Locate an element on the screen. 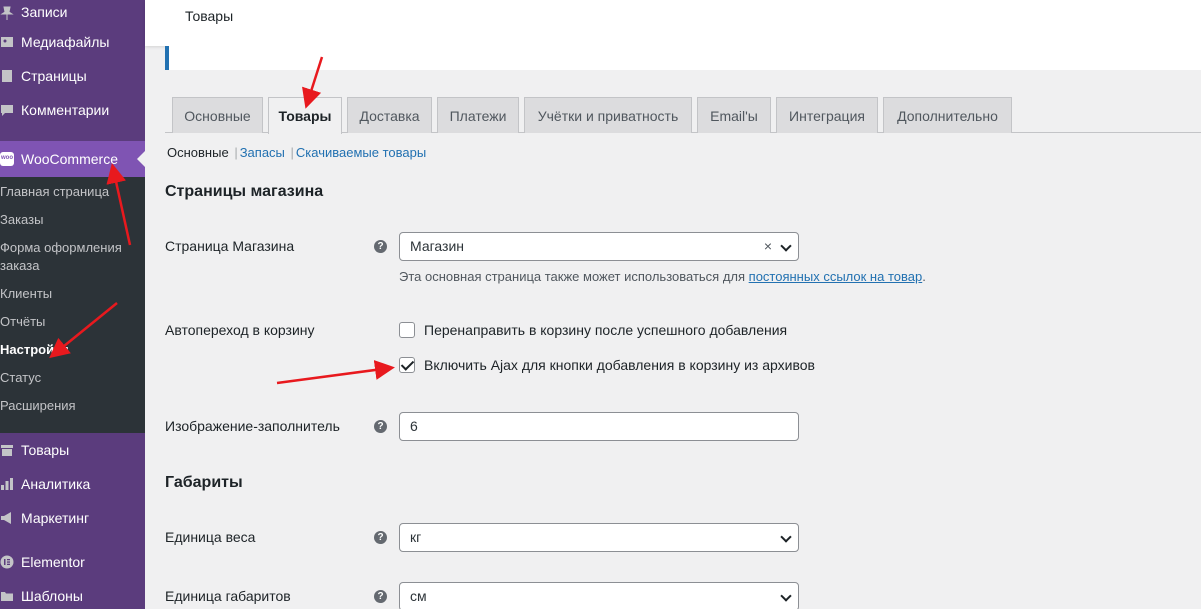 The image size is (1201, 609). clear-icon: × is located at coordinates (768, 246).